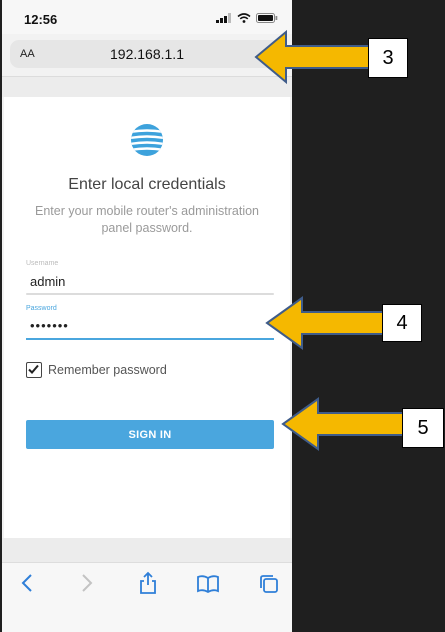  What do you see at coordinates (150, 325) in the screenshot?
I see `password-input` at bounding box center [150, 325].